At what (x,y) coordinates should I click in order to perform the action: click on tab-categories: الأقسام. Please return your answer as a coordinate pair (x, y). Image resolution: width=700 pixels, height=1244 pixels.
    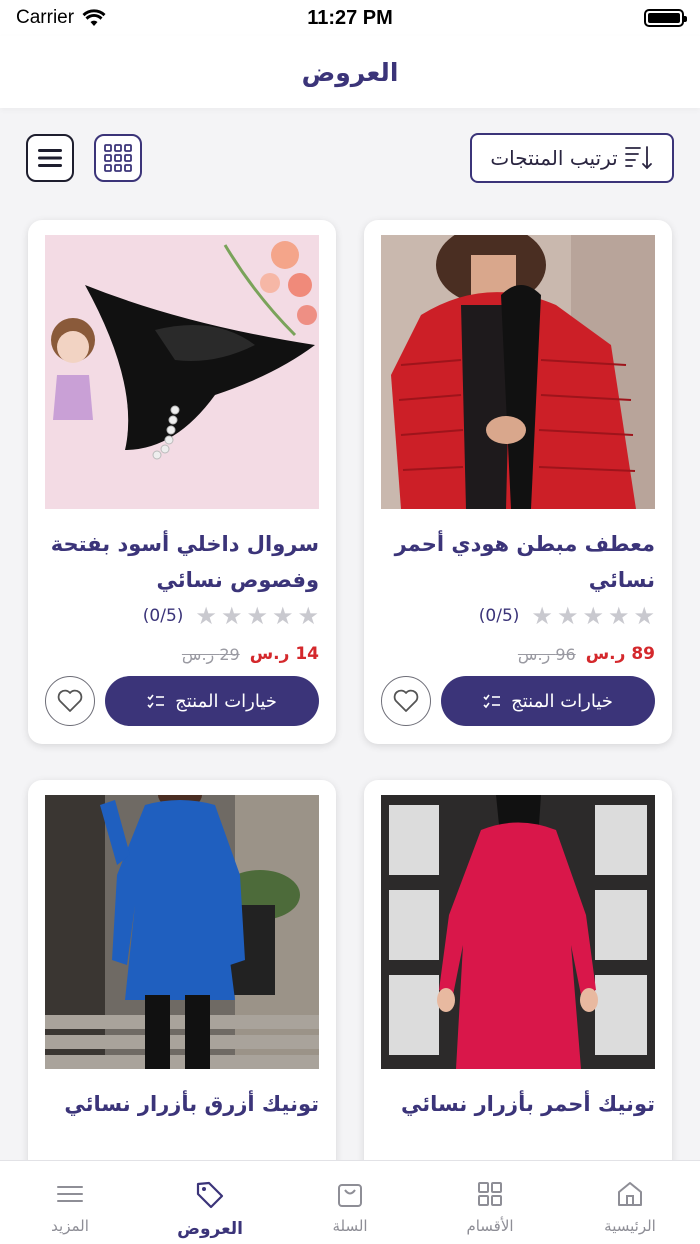
    Looking at the image, I should click on (490, 1202).